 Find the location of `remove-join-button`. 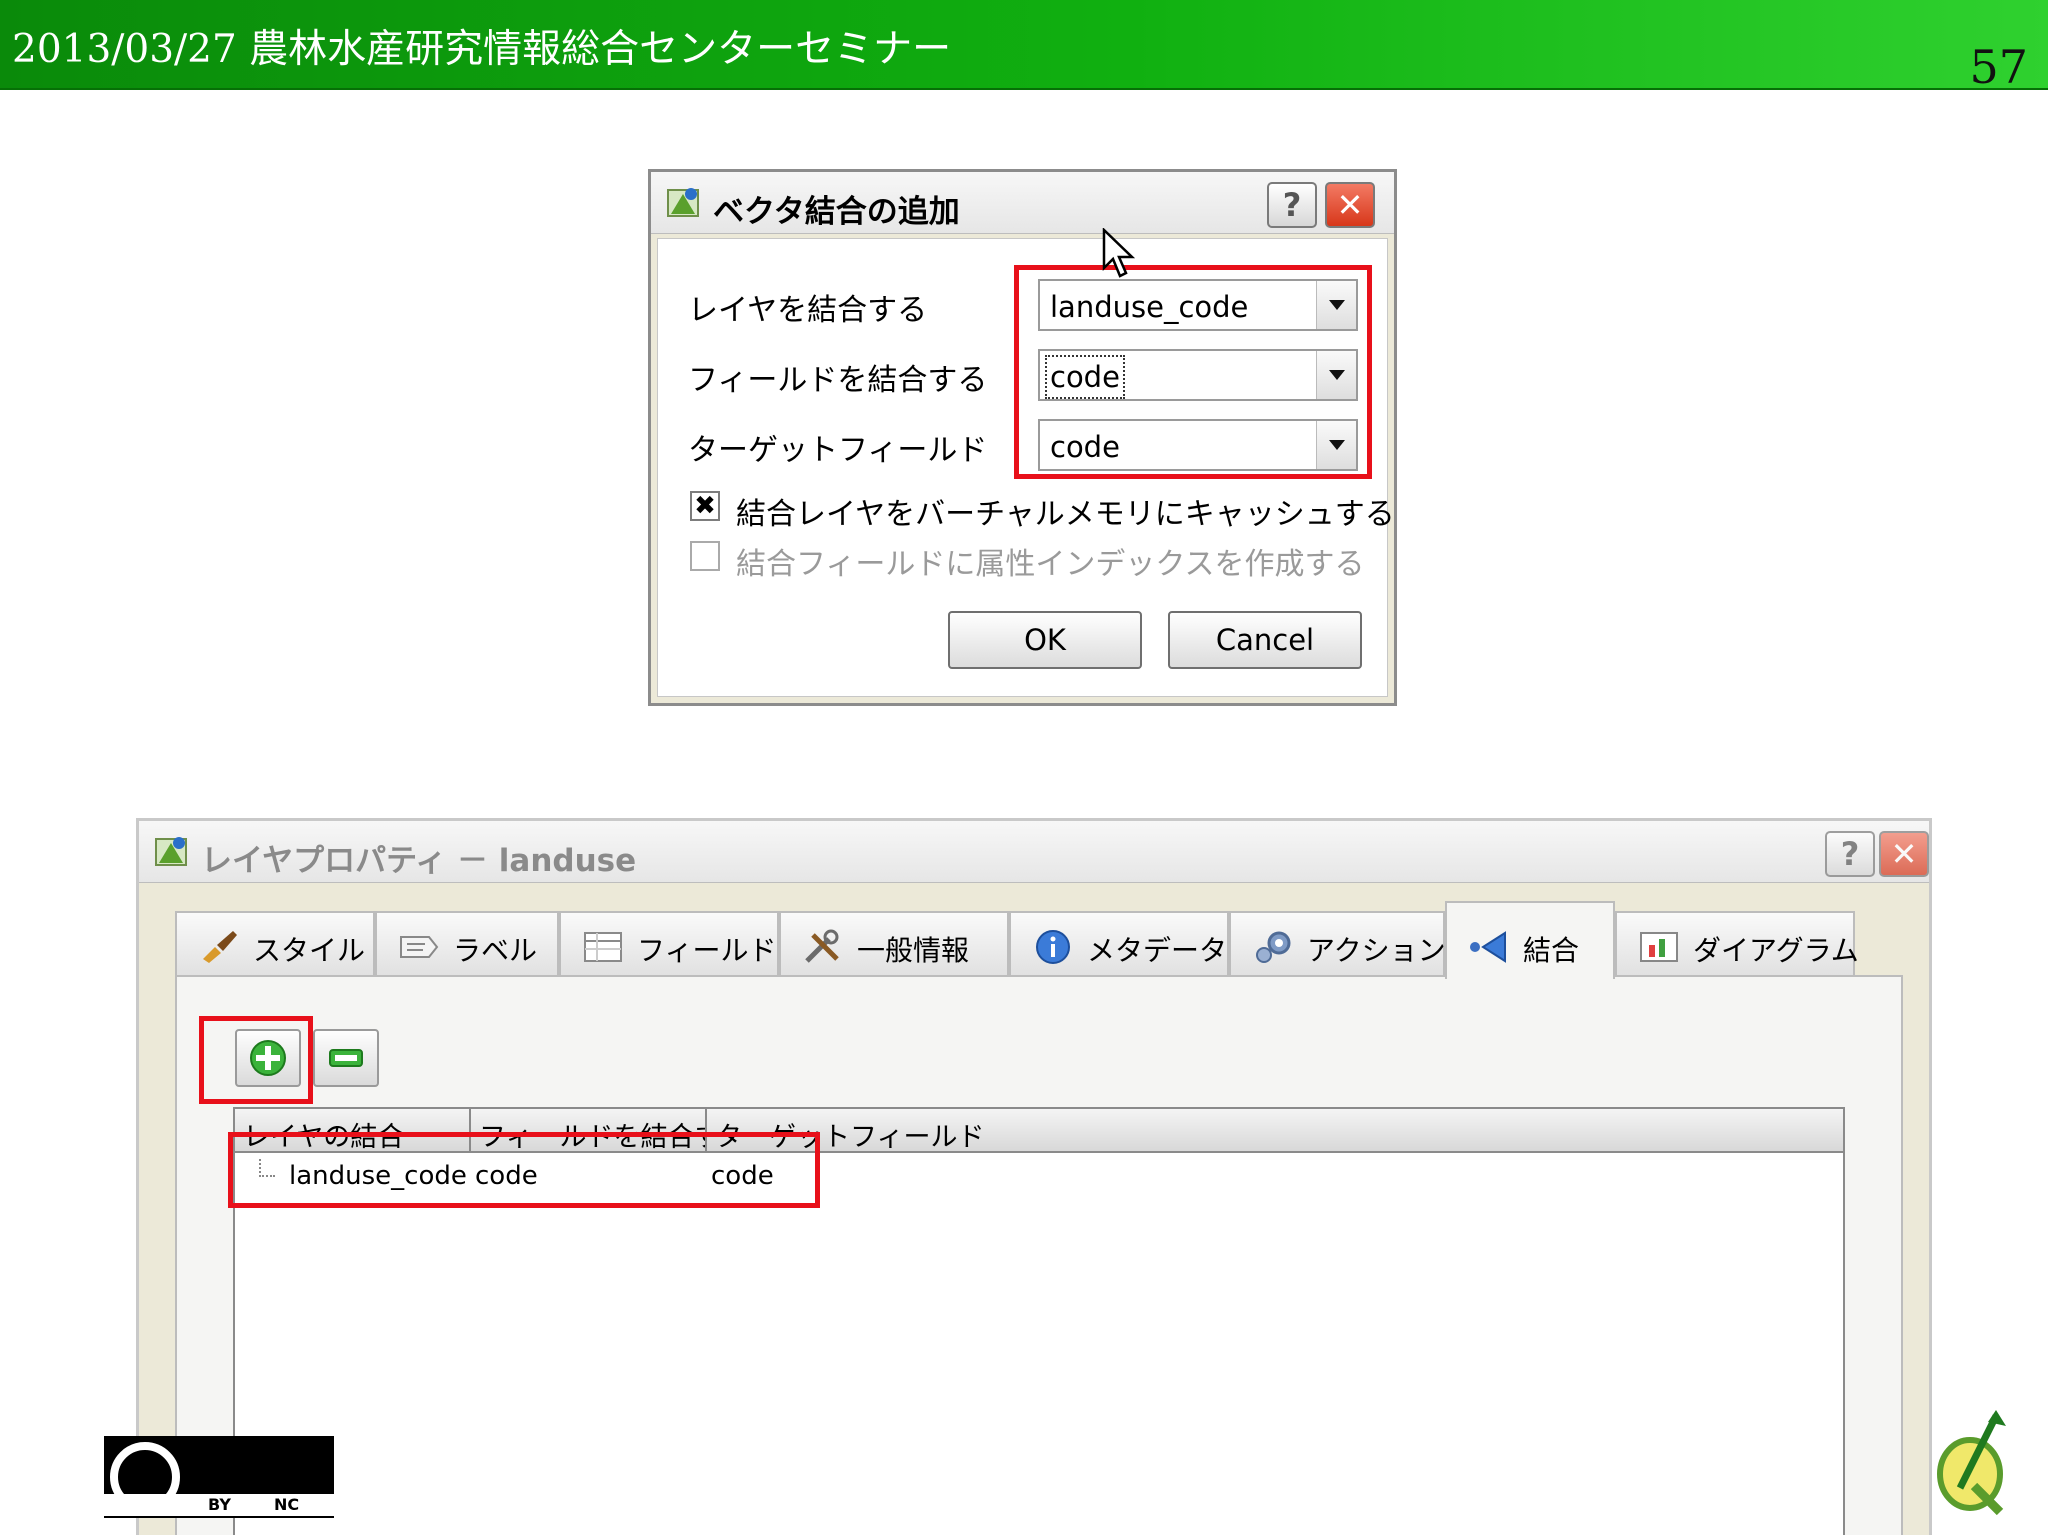

remove-join-button is located at coordinates (346, 1058).